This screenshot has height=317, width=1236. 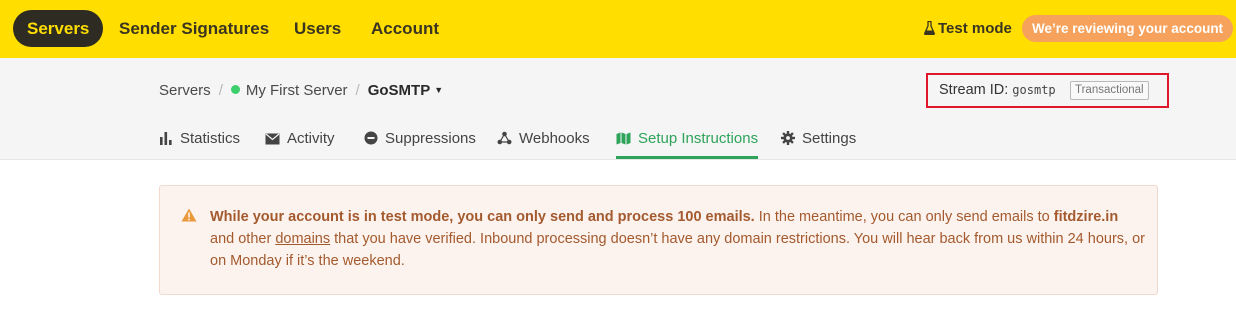 What do you see at coordinates (698, 138) in the screenshot?
I see `tab-label: Setup Instructions` at bounding box center [698, 138].